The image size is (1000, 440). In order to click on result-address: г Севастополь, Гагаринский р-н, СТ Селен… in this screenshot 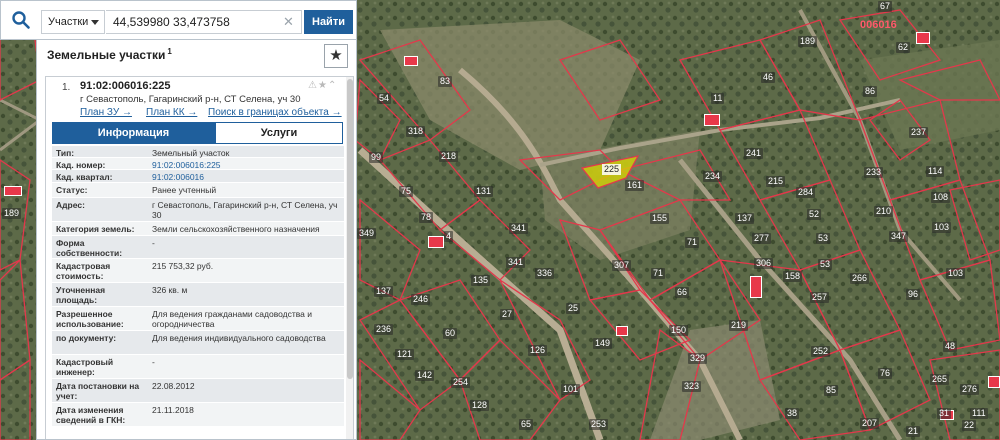, I will do `click(190, 99)`.